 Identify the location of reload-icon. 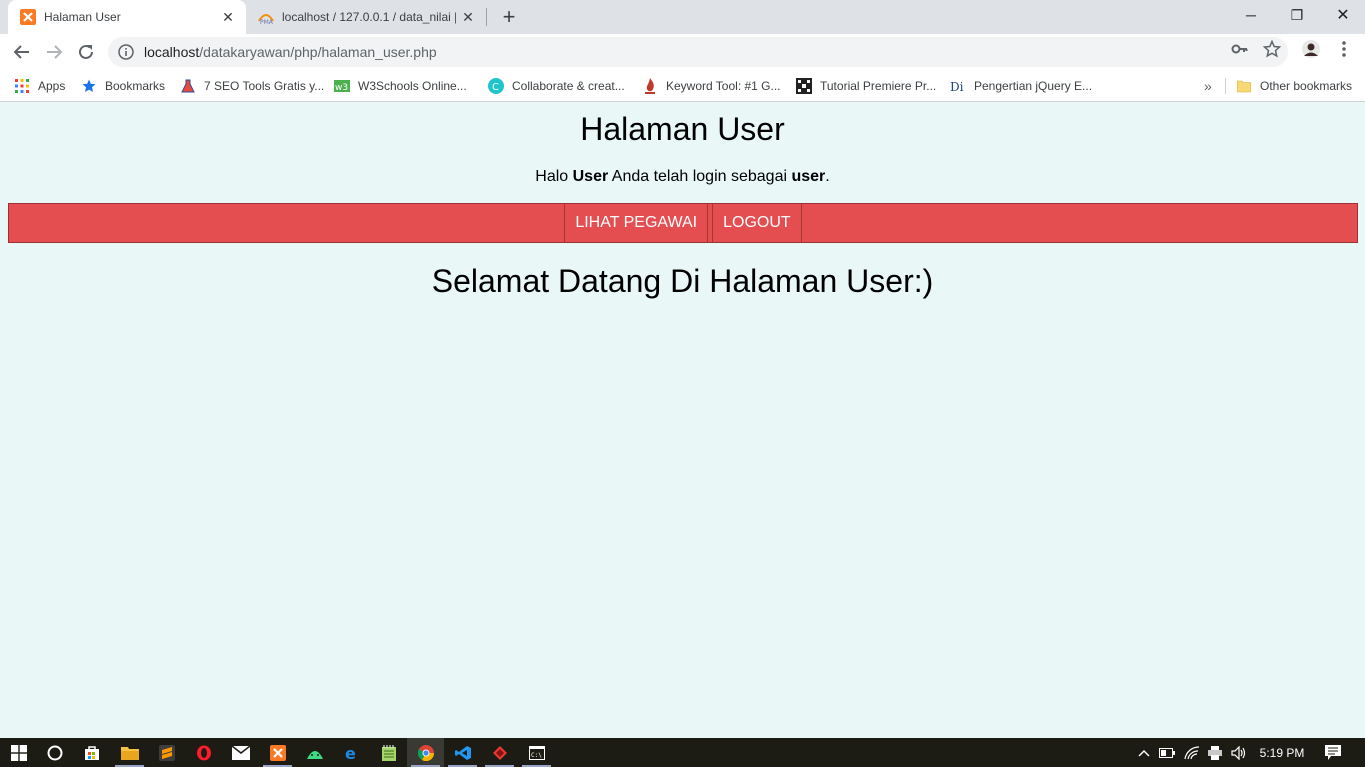
(86, 51).